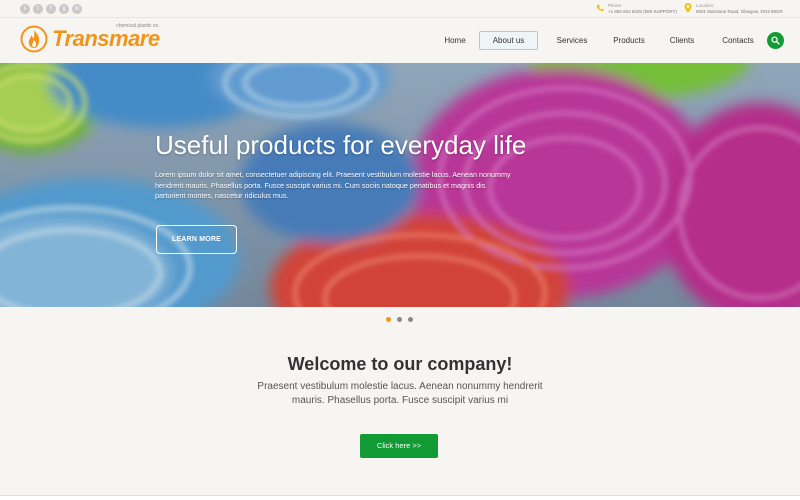  I want to click on logo: chemical plastic co. Transmare, so click(90, 38).